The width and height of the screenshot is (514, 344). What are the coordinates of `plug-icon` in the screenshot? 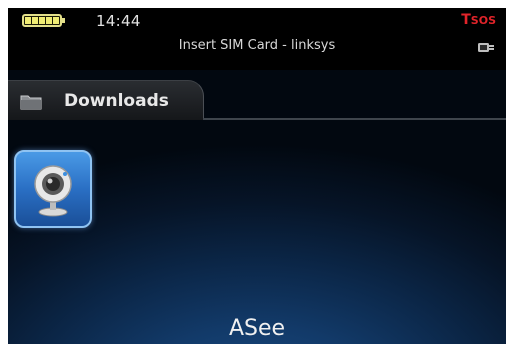 It's located at (486, 47).